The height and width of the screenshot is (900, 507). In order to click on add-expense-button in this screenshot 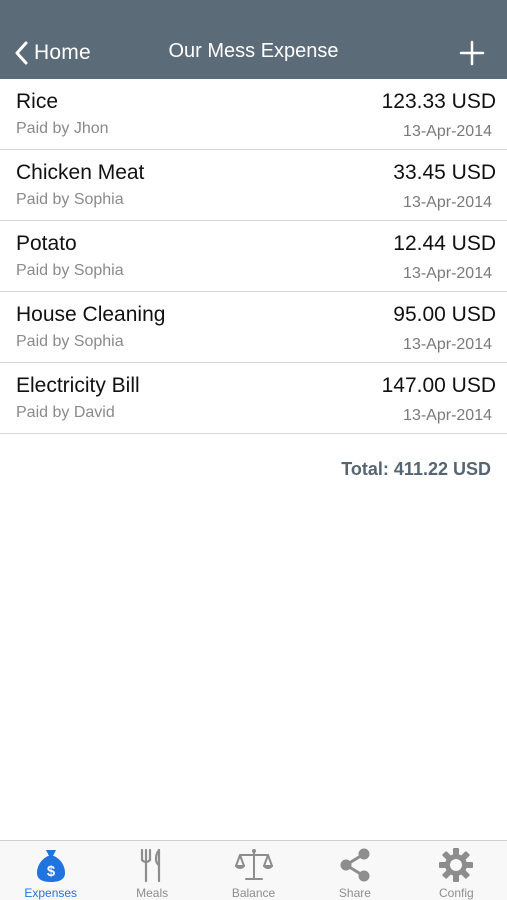, I will do `click(472, 53)`.